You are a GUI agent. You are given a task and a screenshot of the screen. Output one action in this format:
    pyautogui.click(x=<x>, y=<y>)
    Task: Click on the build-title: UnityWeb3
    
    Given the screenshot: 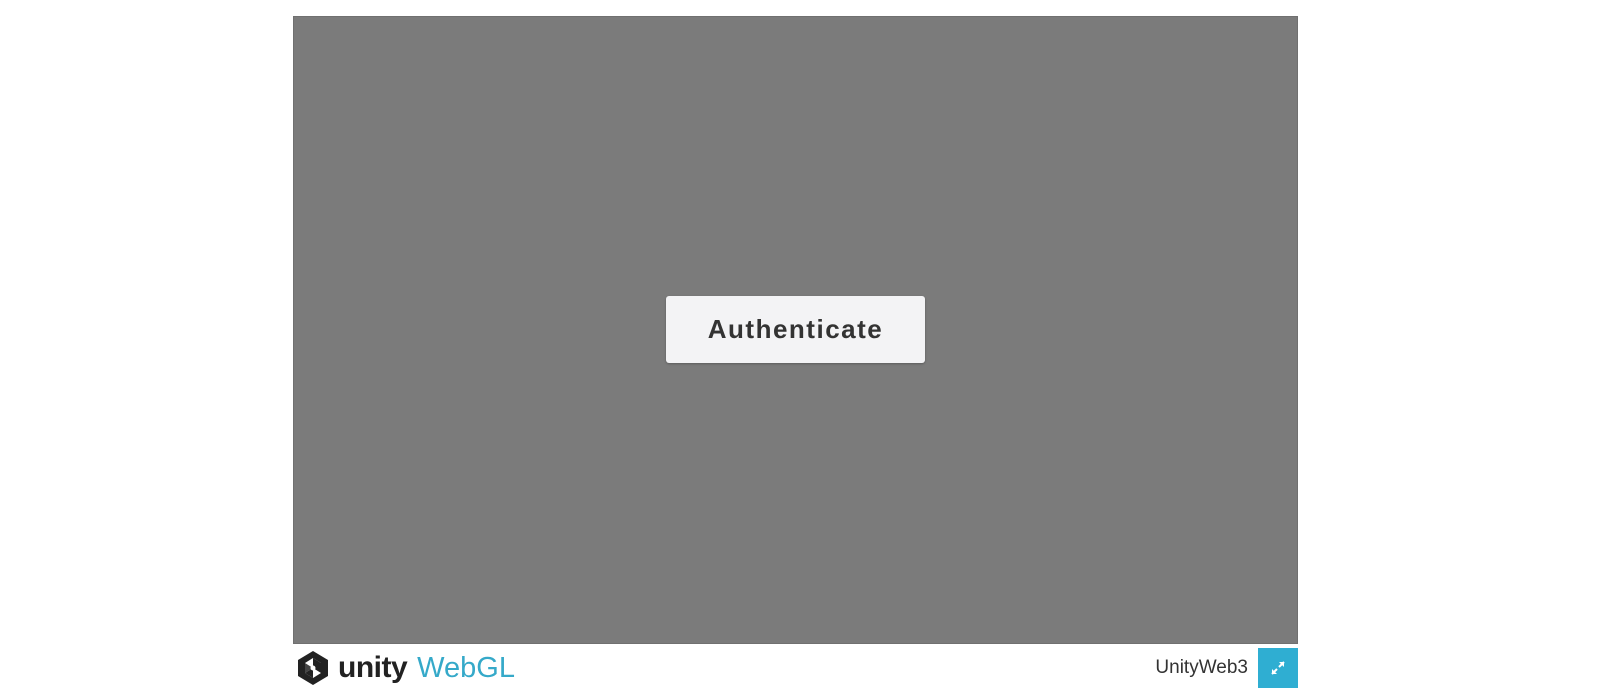 What is the action you would take?
    pyautogui.click(x=1201, y=667)
    